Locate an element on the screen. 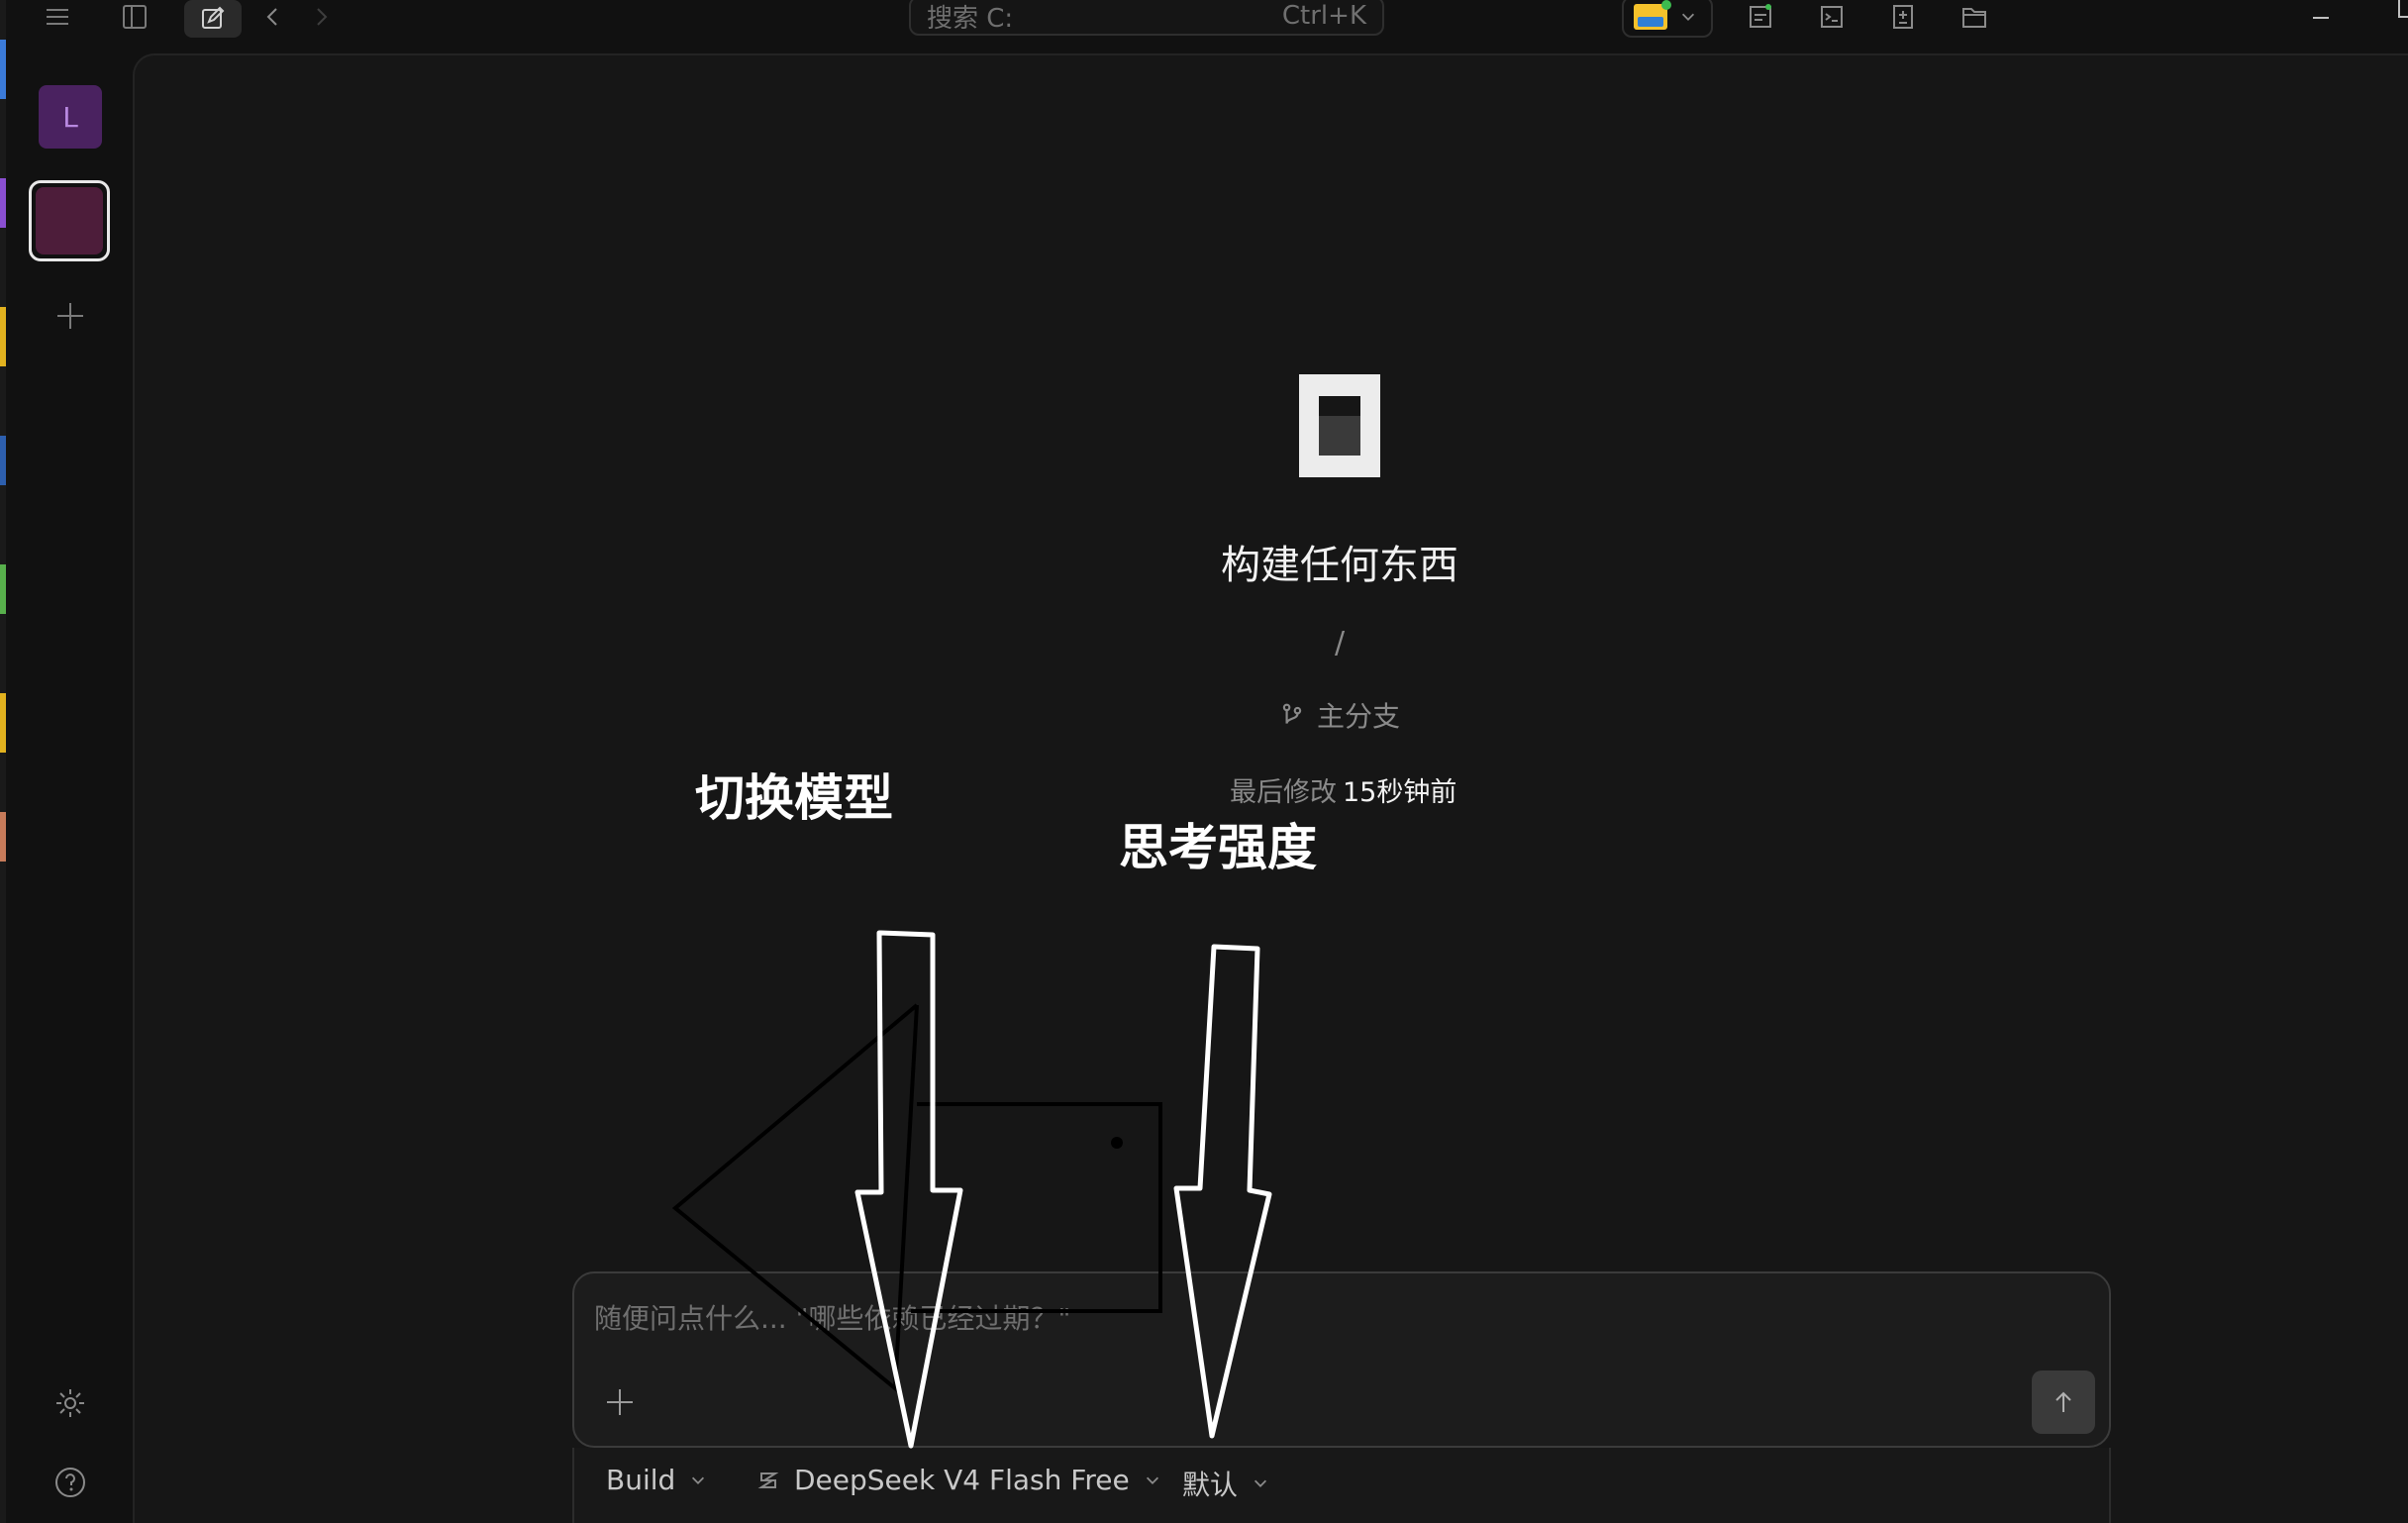  mode-selector: Build is located at coordinates (656, 1480).